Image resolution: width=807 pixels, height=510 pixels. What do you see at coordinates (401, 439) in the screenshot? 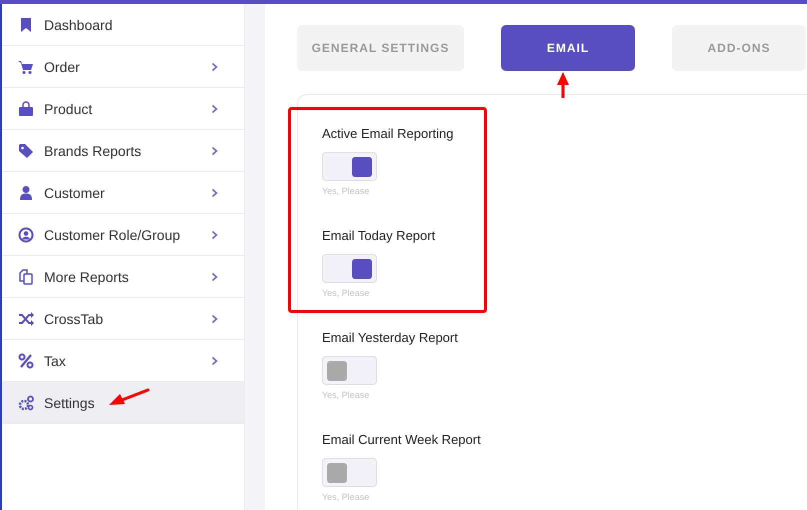
I see `setting-label: Email Current Week Report` at bounding box center [401, 439].